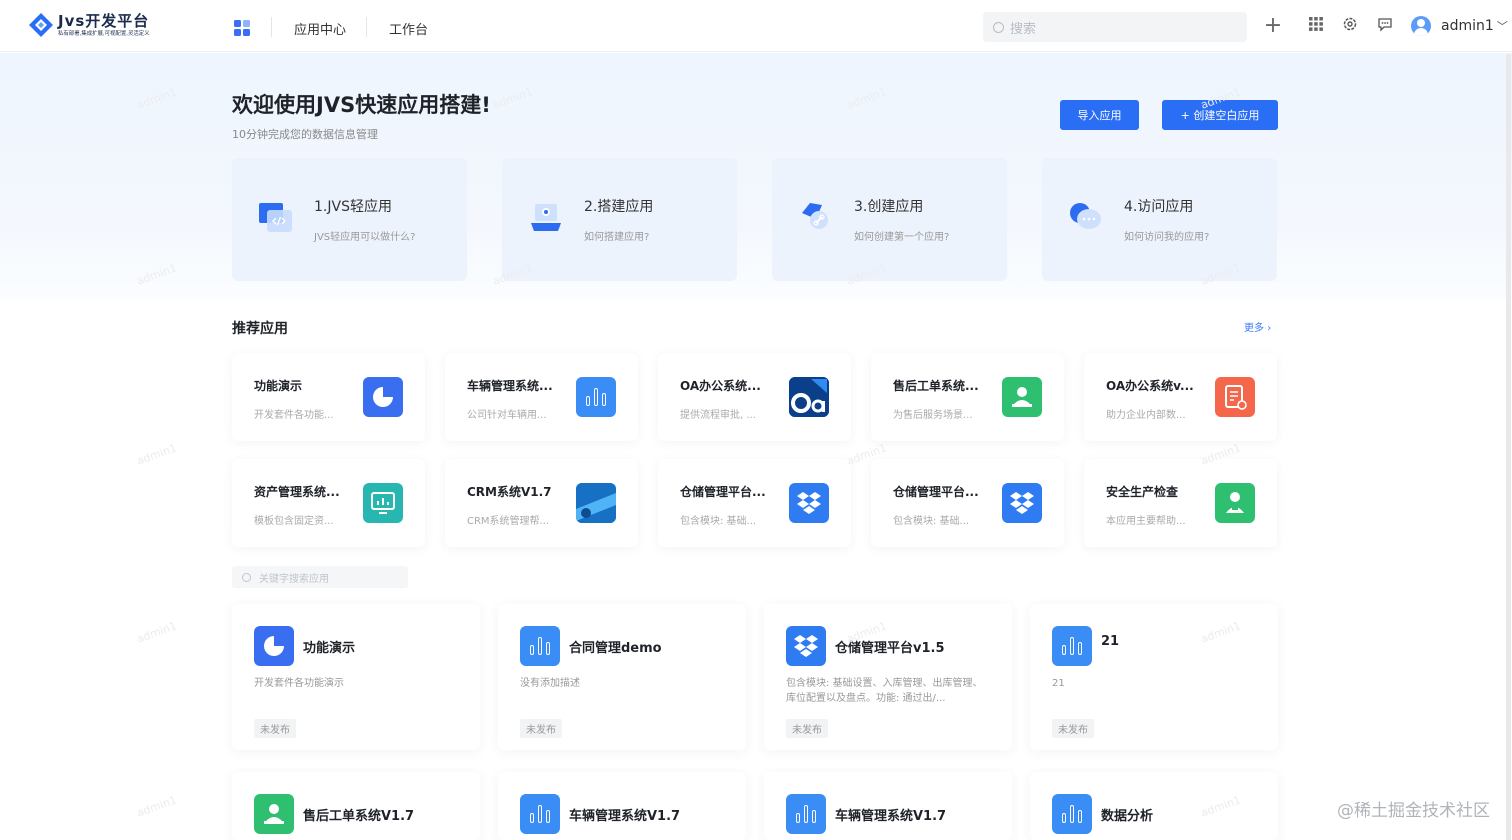 Image resolution: width=1512 pixels, height=840 pixels. I want to click on search-input: 搜索, so click(1115, 27).